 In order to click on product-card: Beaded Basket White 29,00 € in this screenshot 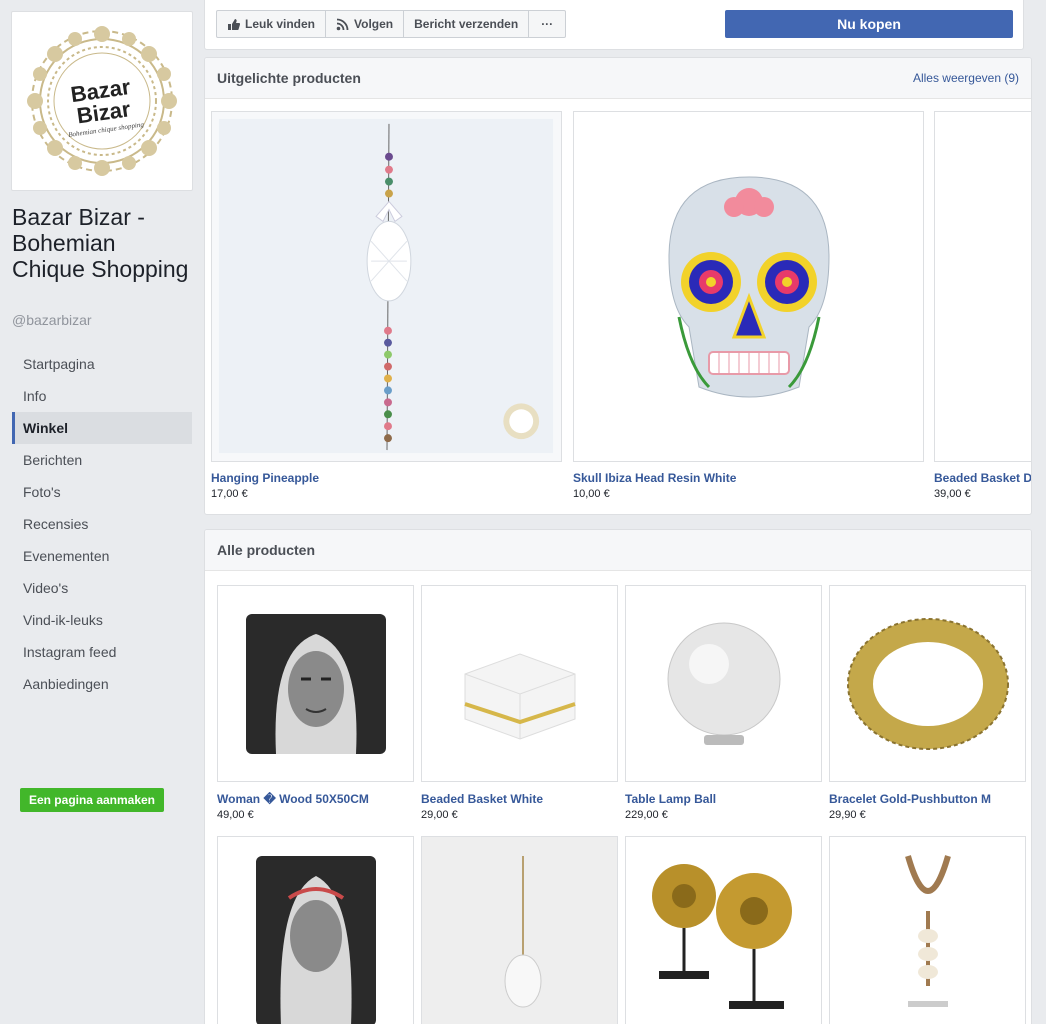, I will do `click(519, 703)`.